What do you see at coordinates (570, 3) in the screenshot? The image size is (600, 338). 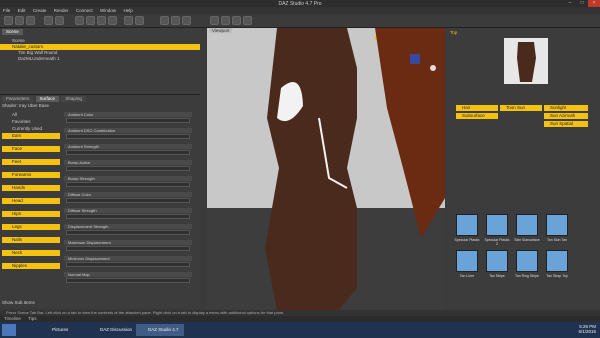 I see `minimize-icon: –` at bounding box center [570, 3].